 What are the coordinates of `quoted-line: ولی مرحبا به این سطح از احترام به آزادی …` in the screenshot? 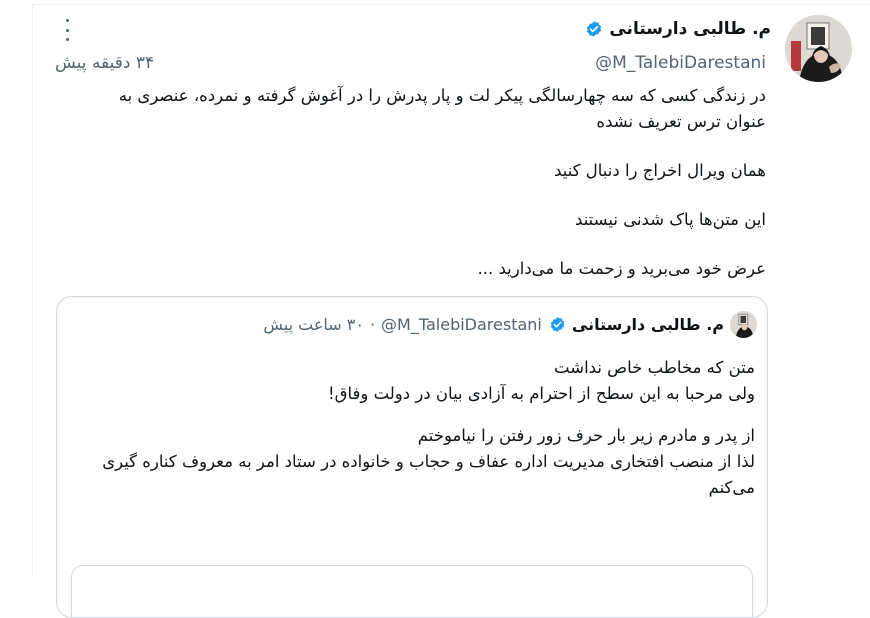 It's located at (541, 393).